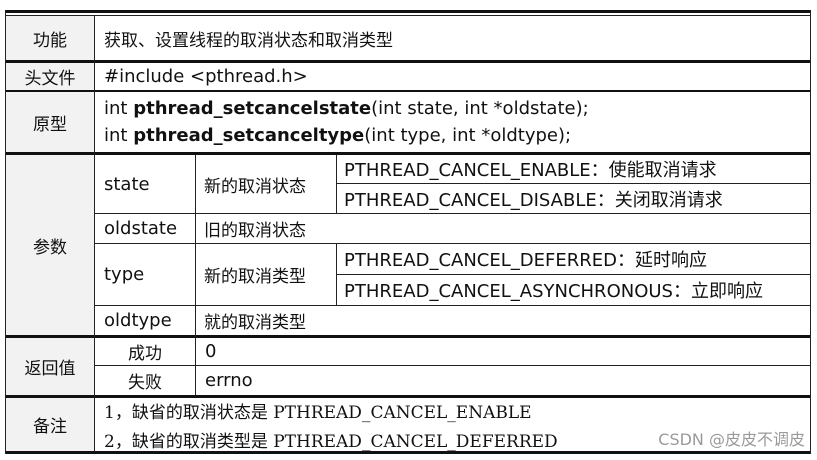  What do you see at coordinates (50, 427) in the screenshot?
I see `notes-label: 备注` at bounding box center [50, 427].